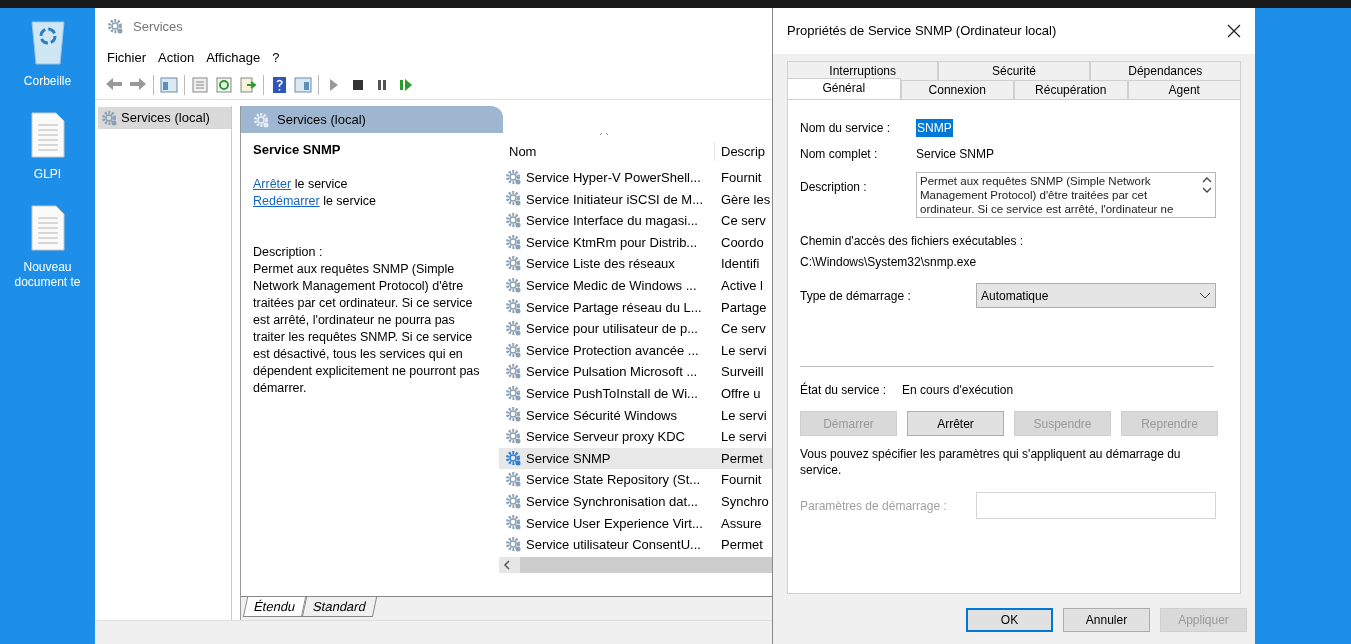 Image resolution: width=1351 pixels, height=644 pixels. I want to click on refresh-icon, so click(224, 84).